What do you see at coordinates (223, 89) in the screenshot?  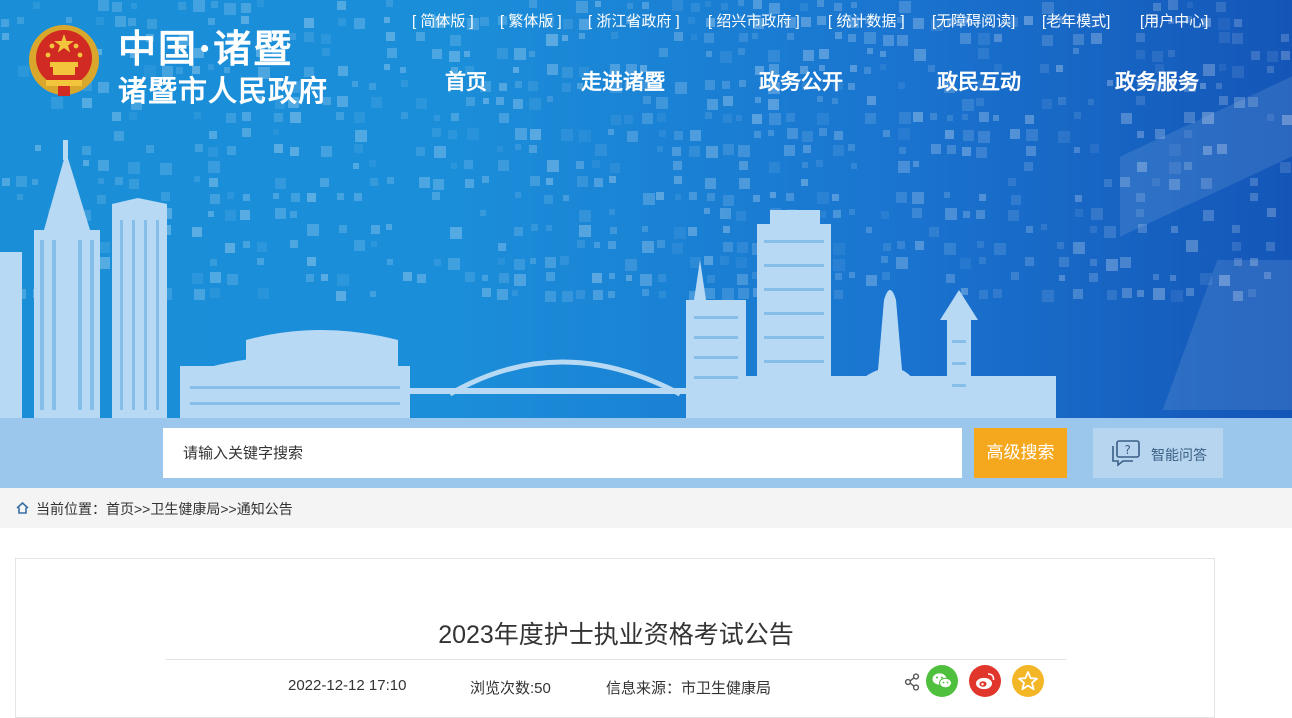 I see `site-logo-subtitle: 诸暨市人民政府` at bounding box center [223, 89].